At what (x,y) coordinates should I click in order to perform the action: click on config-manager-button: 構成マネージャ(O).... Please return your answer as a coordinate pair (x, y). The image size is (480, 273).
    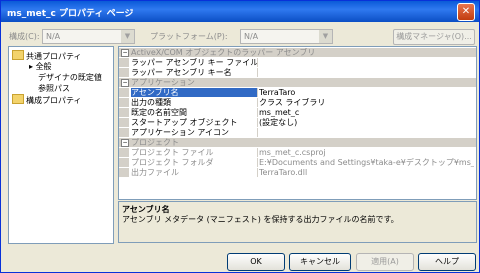
    Looking at the image, I should click on (434, 37).